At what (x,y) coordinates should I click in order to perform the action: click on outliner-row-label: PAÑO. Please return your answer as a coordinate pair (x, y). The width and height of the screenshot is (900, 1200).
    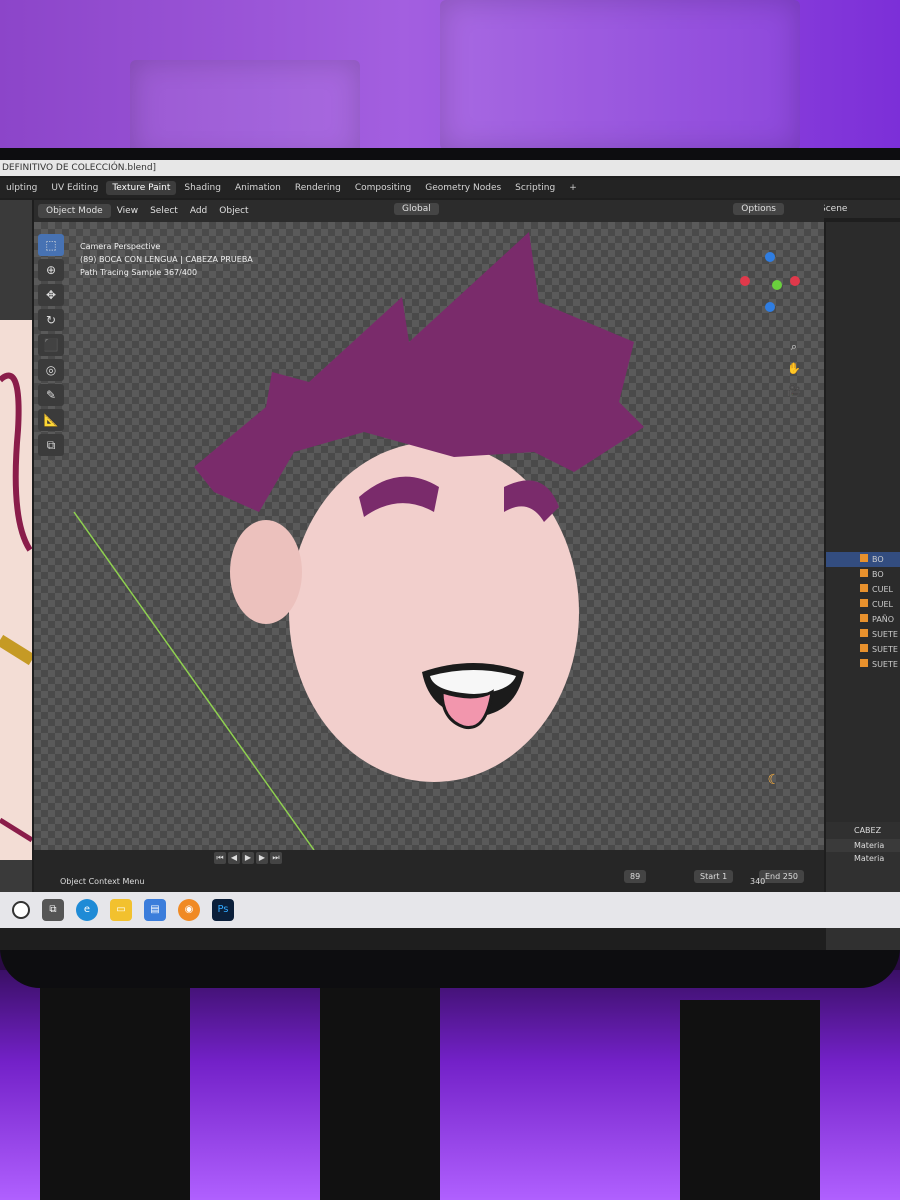
    Looking at the image, I should click on (883, 619).